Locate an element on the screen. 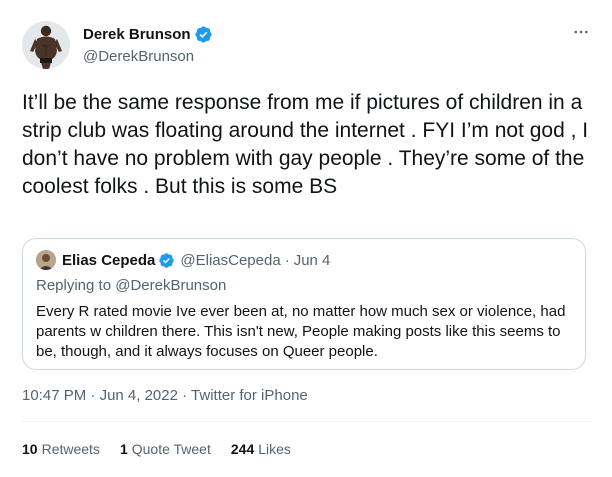 The height and width of the screenshot is (477, 612). quoted-author-handle: @EliasCepeda is located at coordinates (230, 260).